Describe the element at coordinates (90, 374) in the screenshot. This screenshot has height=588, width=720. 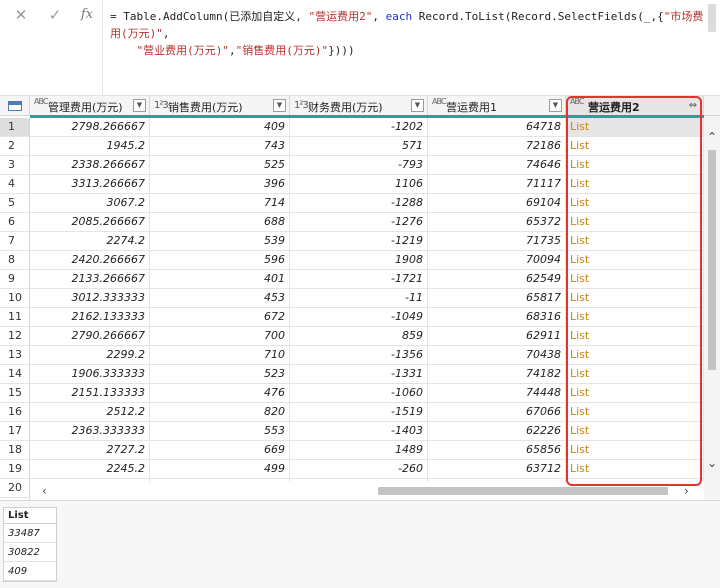
I see `table-cell: 1906.333333` at that location.